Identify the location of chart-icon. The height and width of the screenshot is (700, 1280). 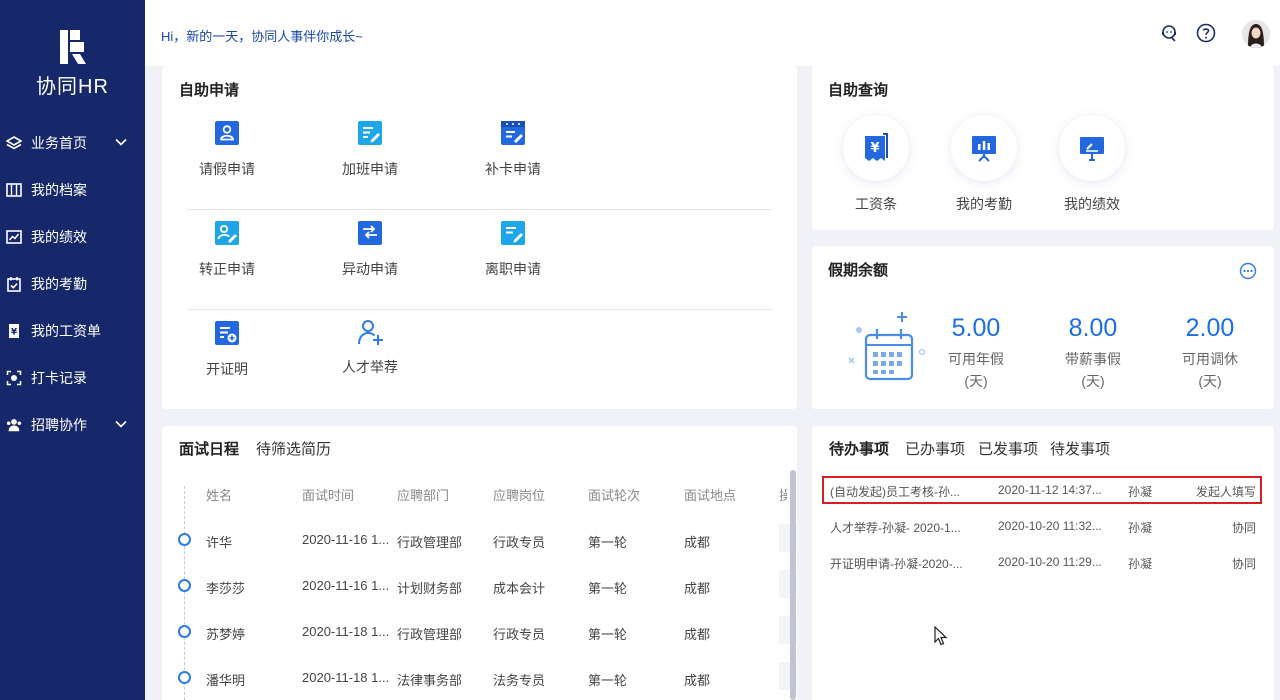
(14, 237).